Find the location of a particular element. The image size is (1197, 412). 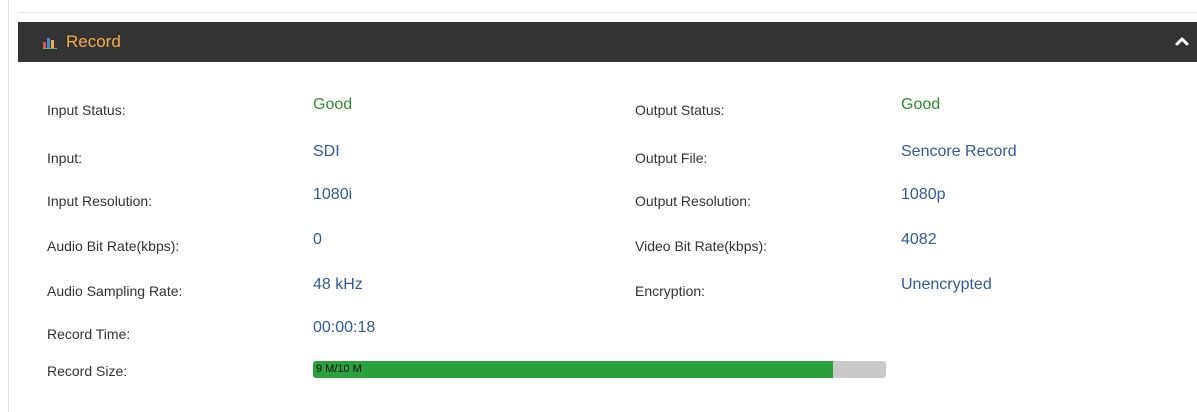

video-bit-rate-label: Video Bit Rate(kbps): is located at coordinates (701, 246).